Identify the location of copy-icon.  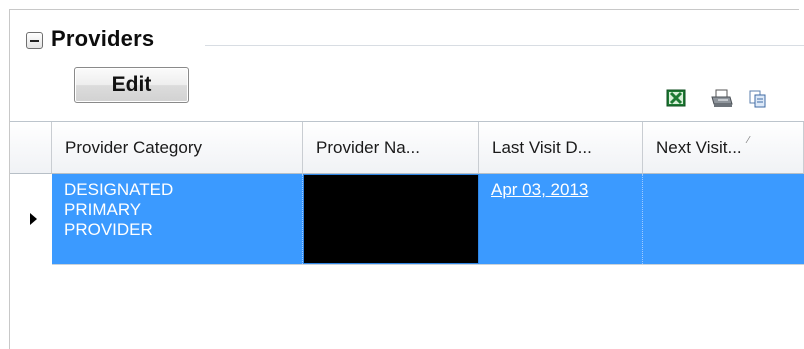
(758, 98).